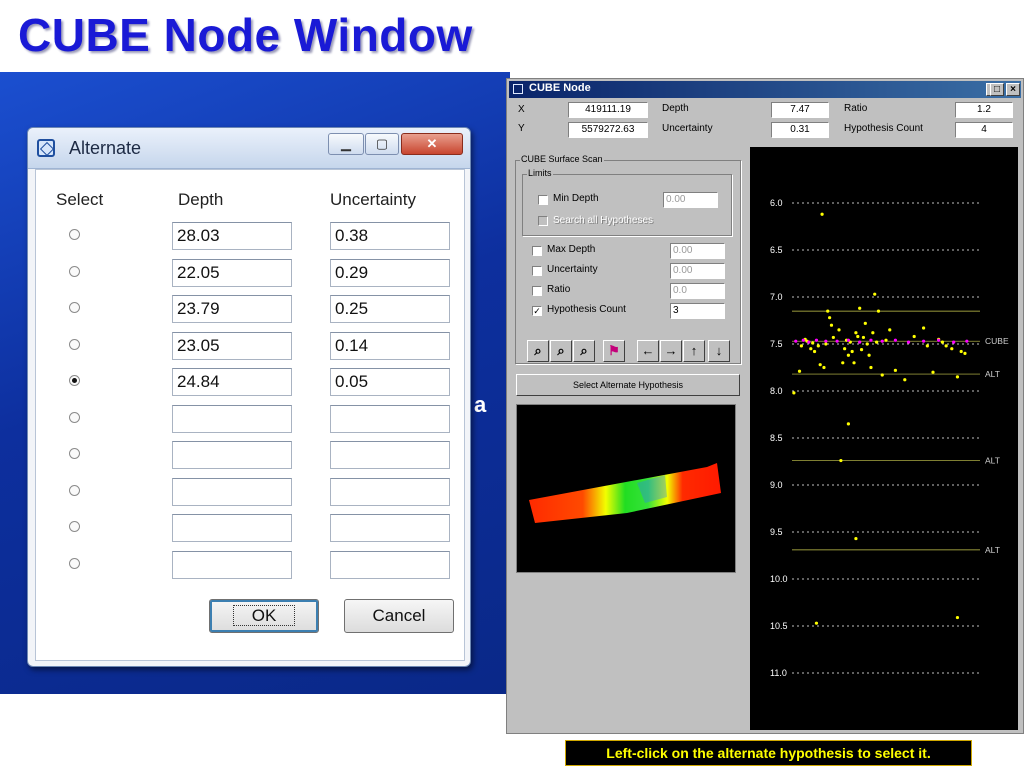 This screenshot has height=768, width=1024. Describe the element at coordinates (432, 144) in the screenshot. I see `close-button: ✕` at that location.